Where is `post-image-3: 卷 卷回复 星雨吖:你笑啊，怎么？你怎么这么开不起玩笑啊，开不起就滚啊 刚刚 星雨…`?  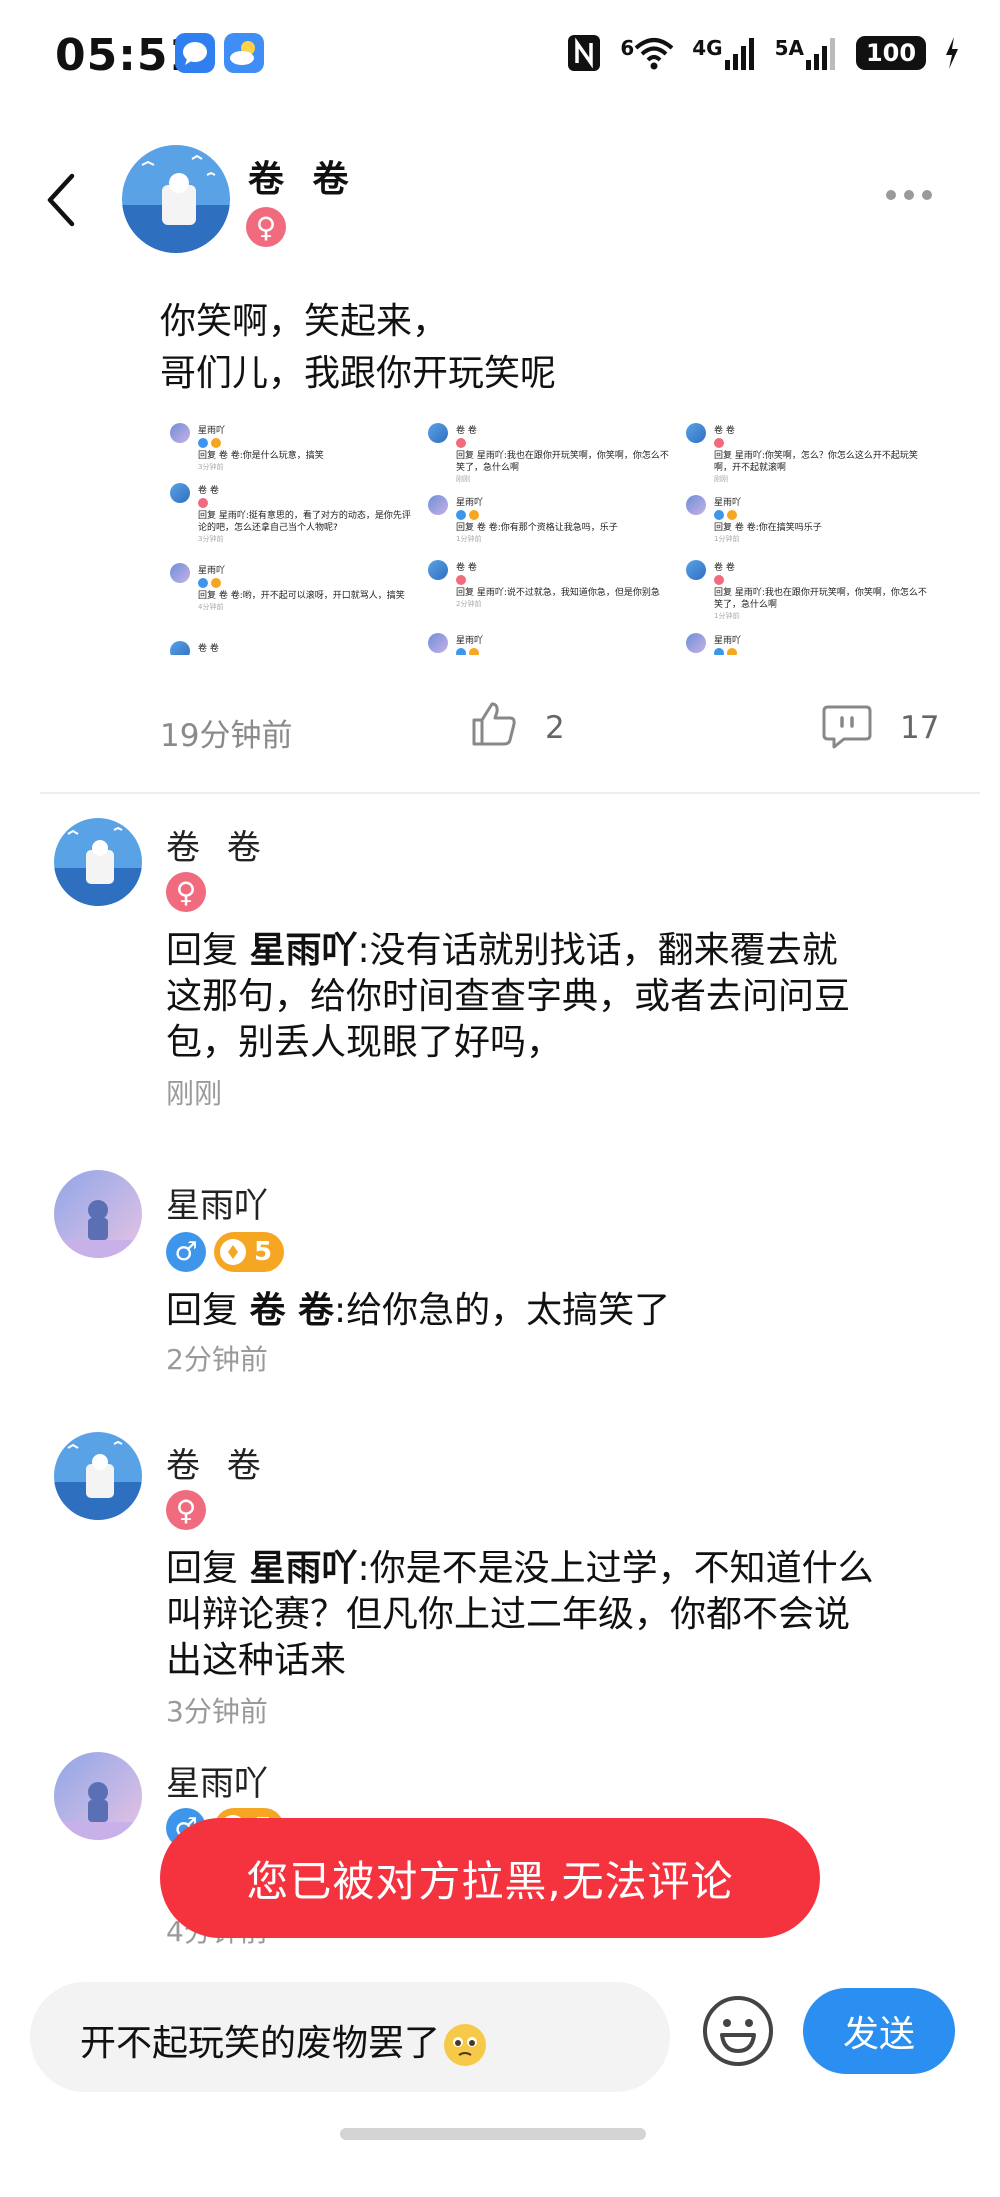
post-image-3: 卷 卷回复 星雨吖:你笑啊，怎么？你怎么这么开不起玩笑啊，开不起就滚啊 刚刚 星雨… is located at coordinates (810, 535).